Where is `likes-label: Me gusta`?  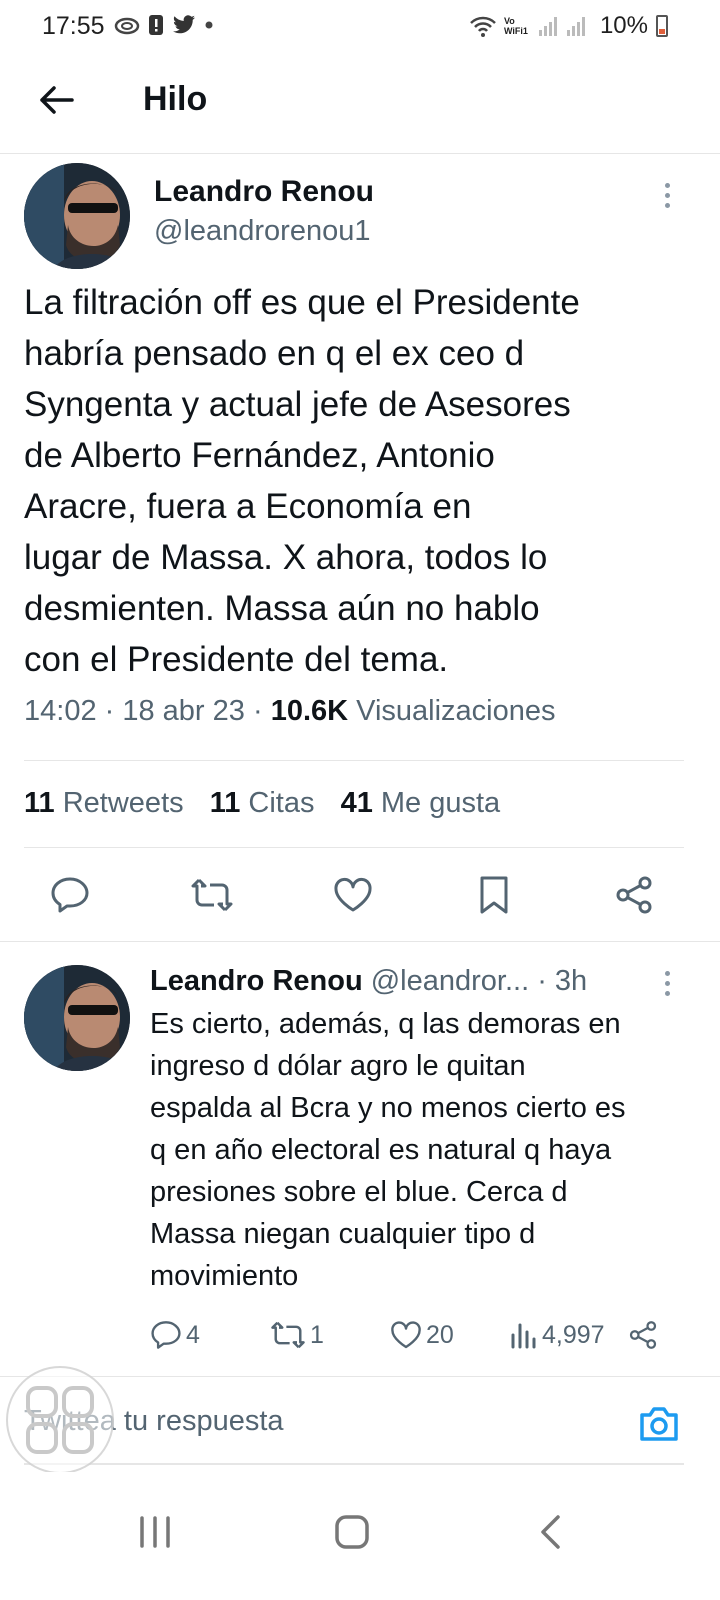
likes-label: Me gusta is located at coordinates (440, 803).